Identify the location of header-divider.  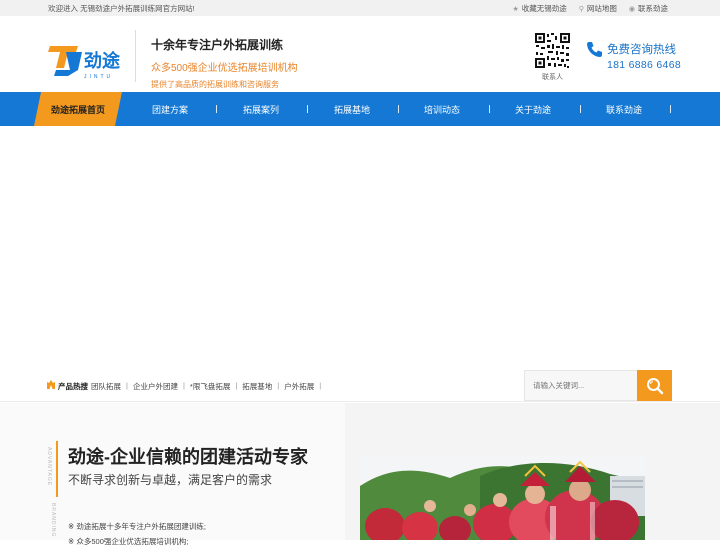
(135, 56).